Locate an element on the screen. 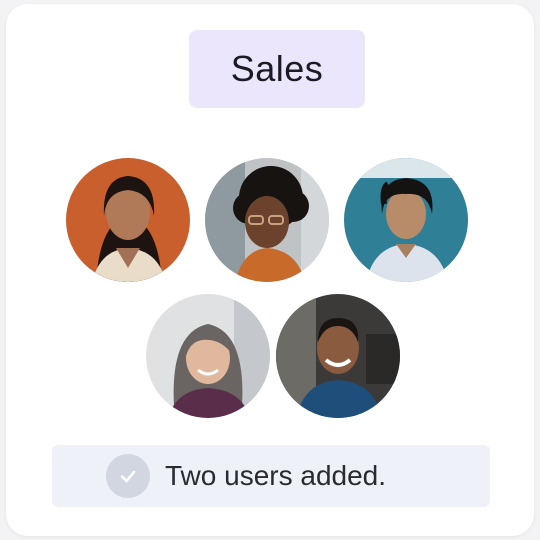 The width and height of the screenshot is (540, 540). avatar-man-smiling is located at coordinates (338, 356).